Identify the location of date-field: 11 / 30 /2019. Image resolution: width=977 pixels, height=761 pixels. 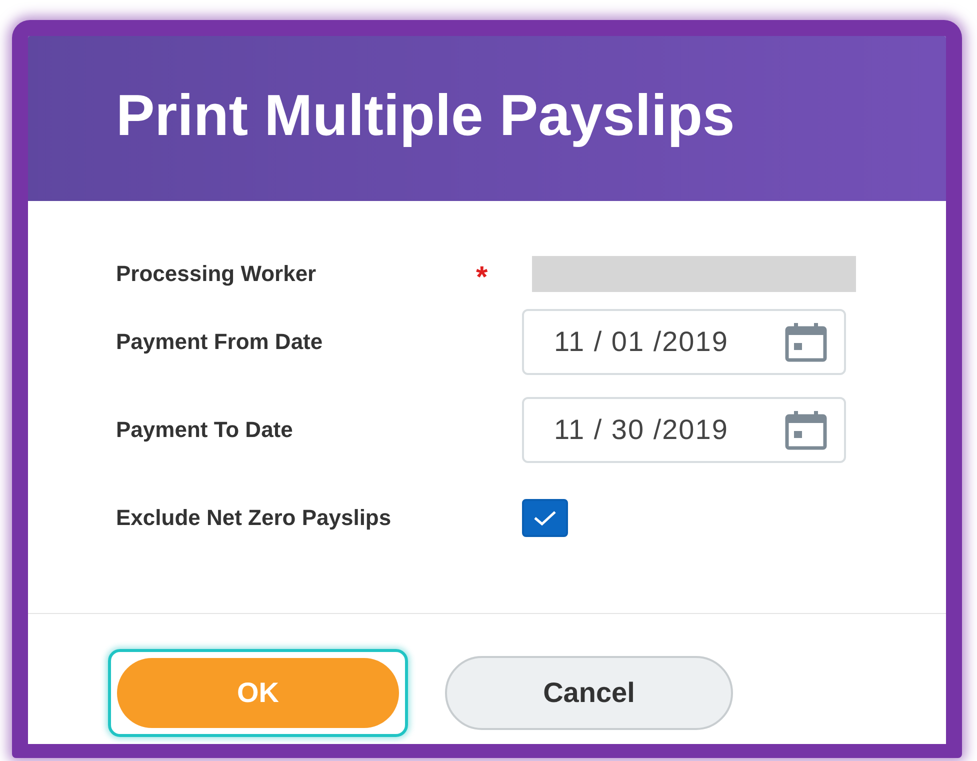
(684, 430).